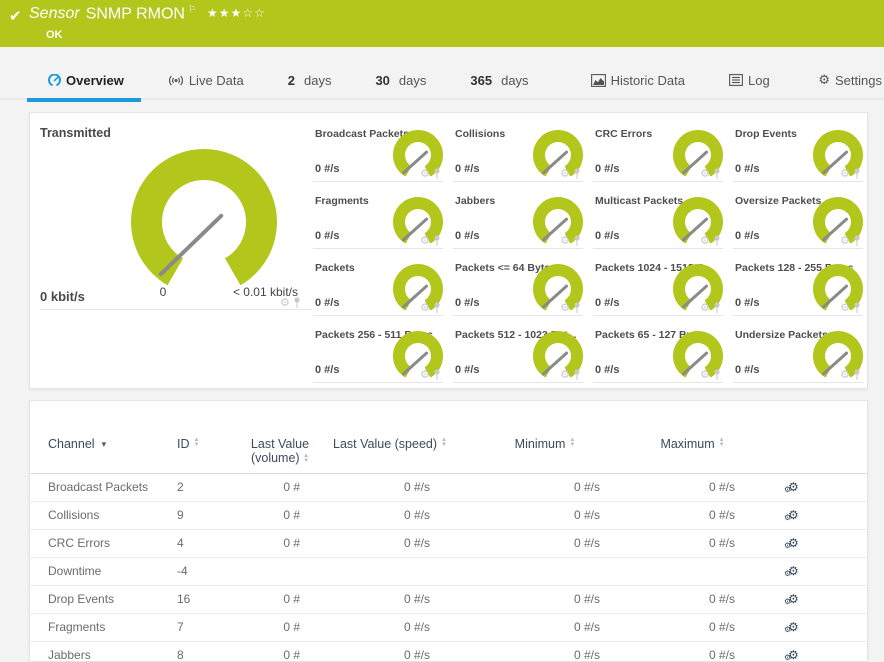  Describe the element at coordinates (400, 80) in the screenshot. I see `tab-30-days: 30 days` at that location.